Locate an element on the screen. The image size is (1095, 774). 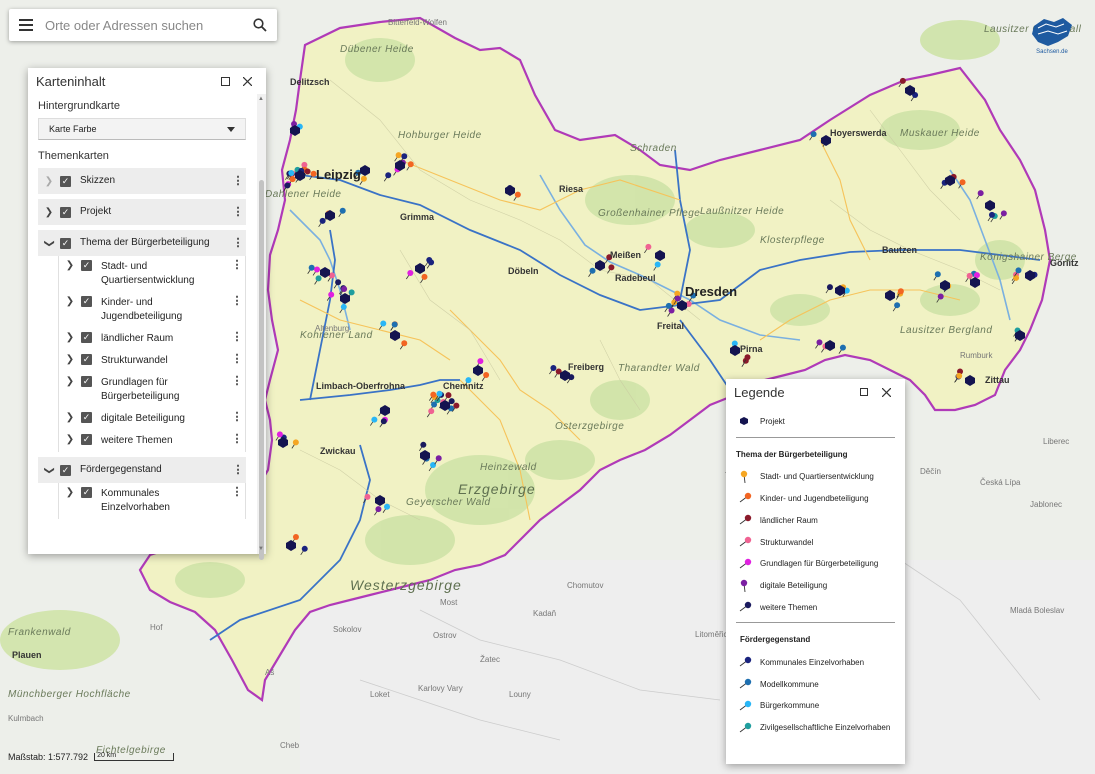
sublayer-kinder: ❯ ✓ Kinder- und Jugendbeteiligung ⋮ is located at coordinates (152, 310).